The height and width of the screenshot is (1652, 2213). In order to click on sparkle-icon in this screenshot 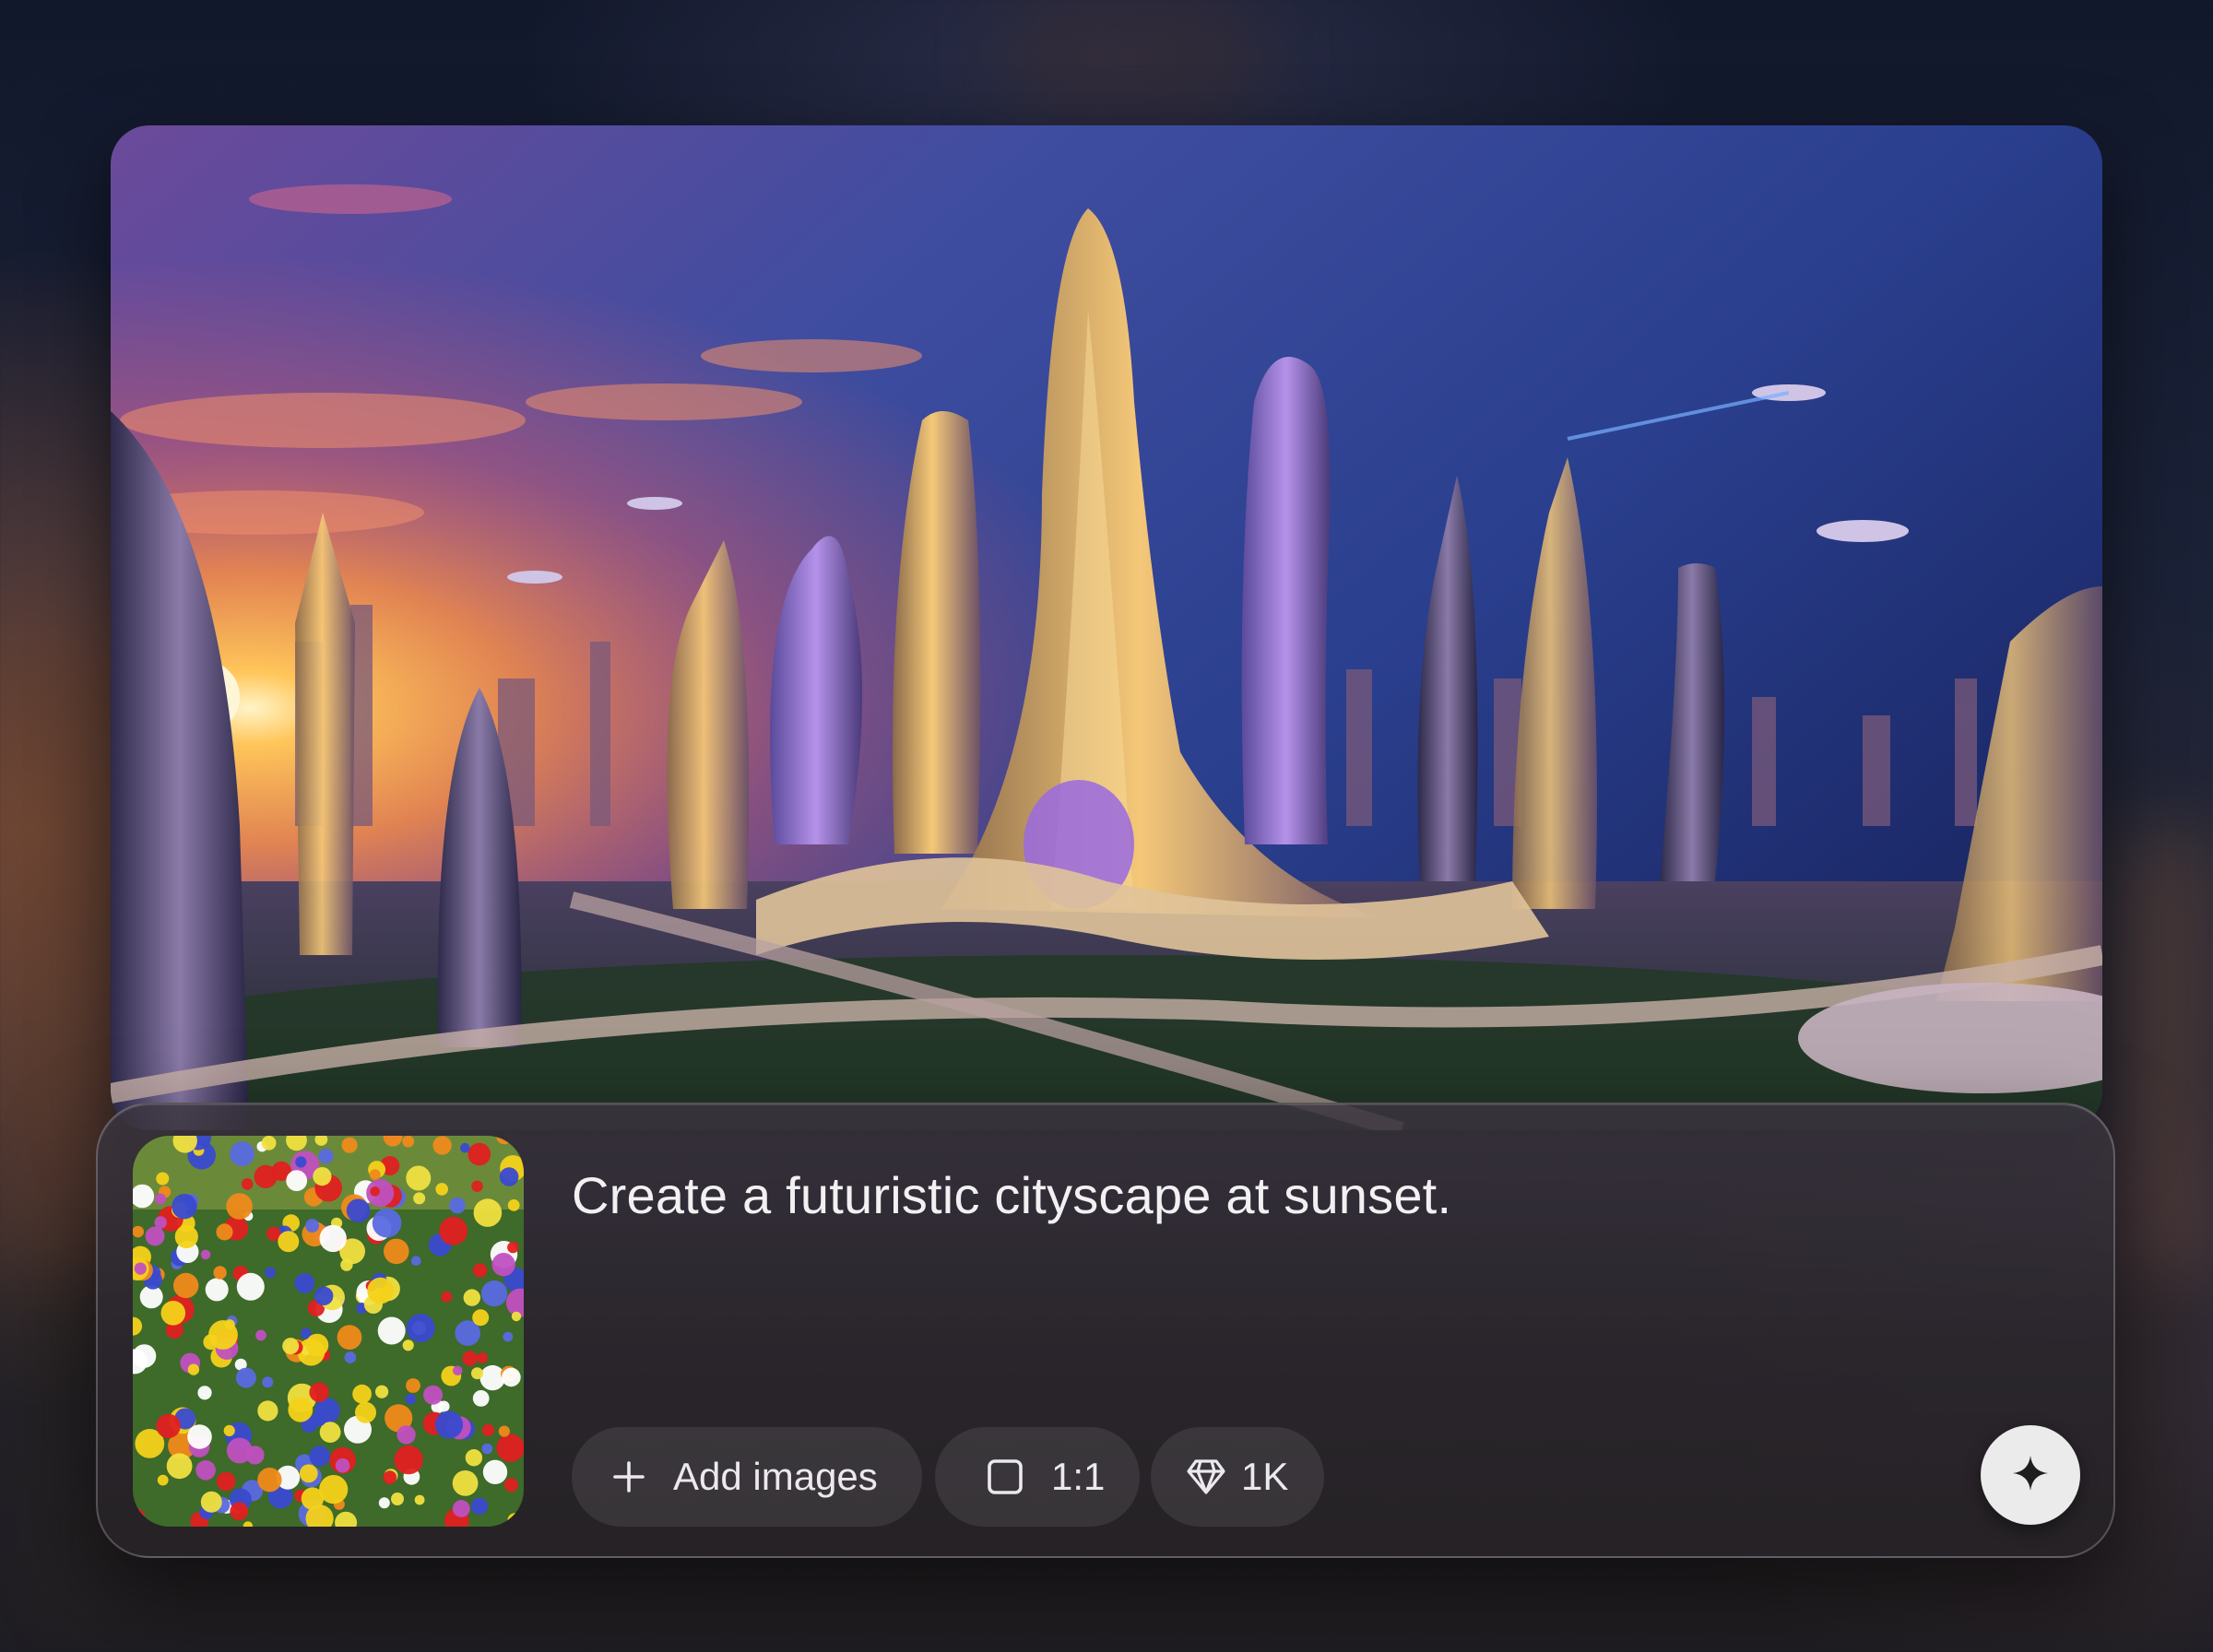, I will do `click(2030, 1475)`.